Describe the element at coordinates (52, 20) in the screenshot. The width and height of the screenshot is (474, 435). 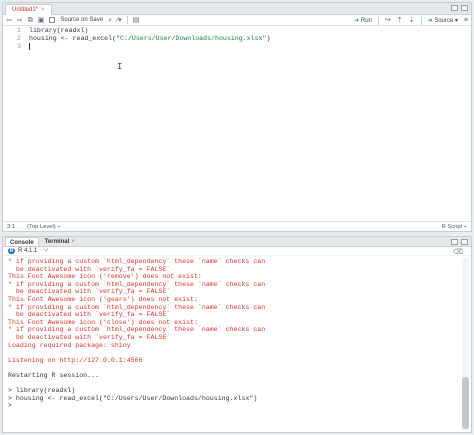
I see `source-on-save-checkbox` at that location.